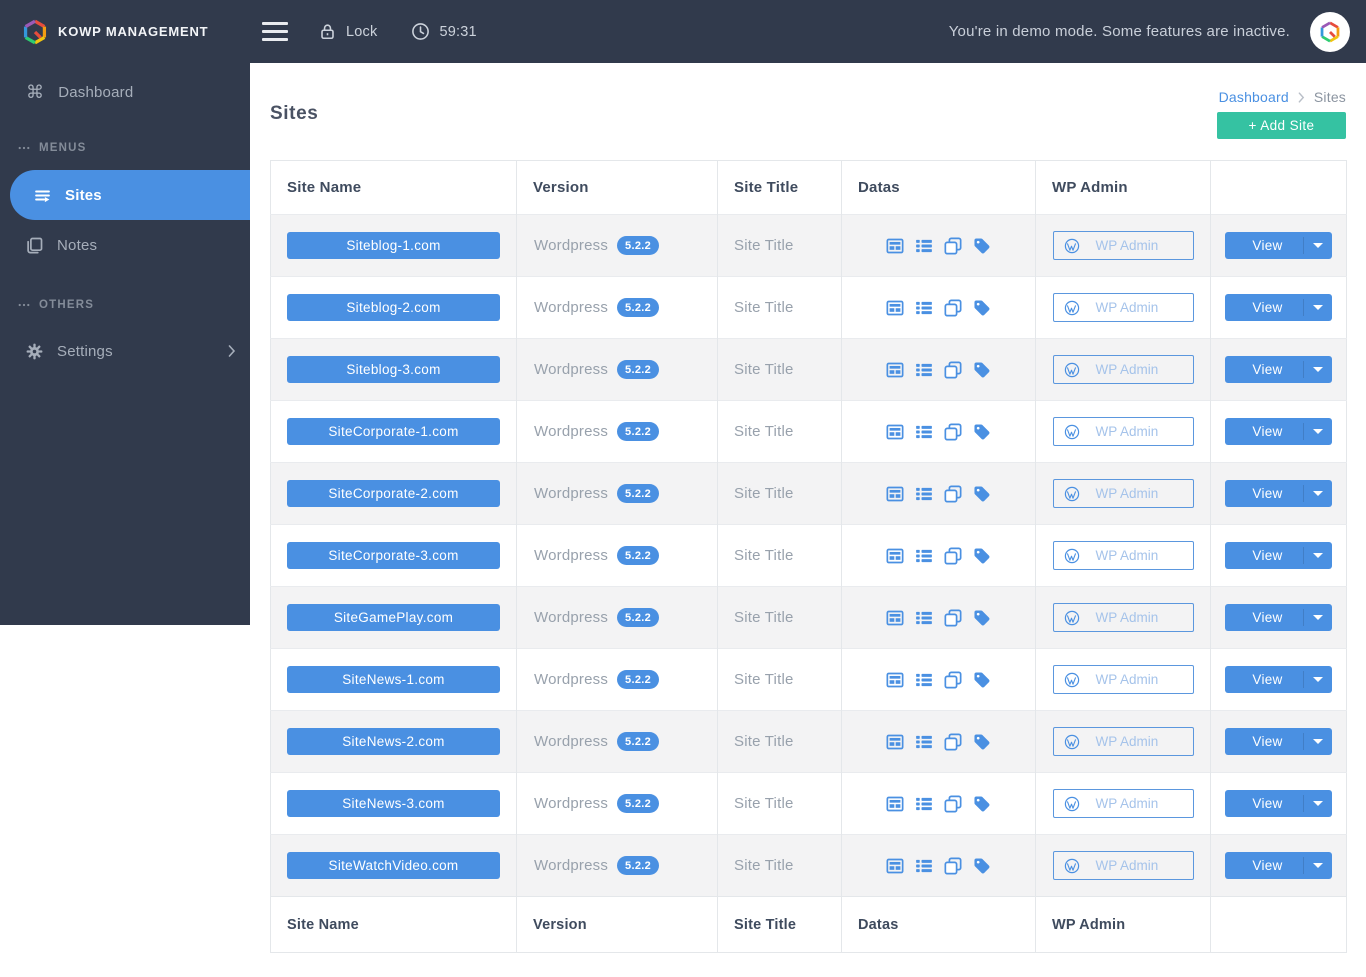  I want to click on site-name-button: Siteblog-1.com, so click(393, 245).